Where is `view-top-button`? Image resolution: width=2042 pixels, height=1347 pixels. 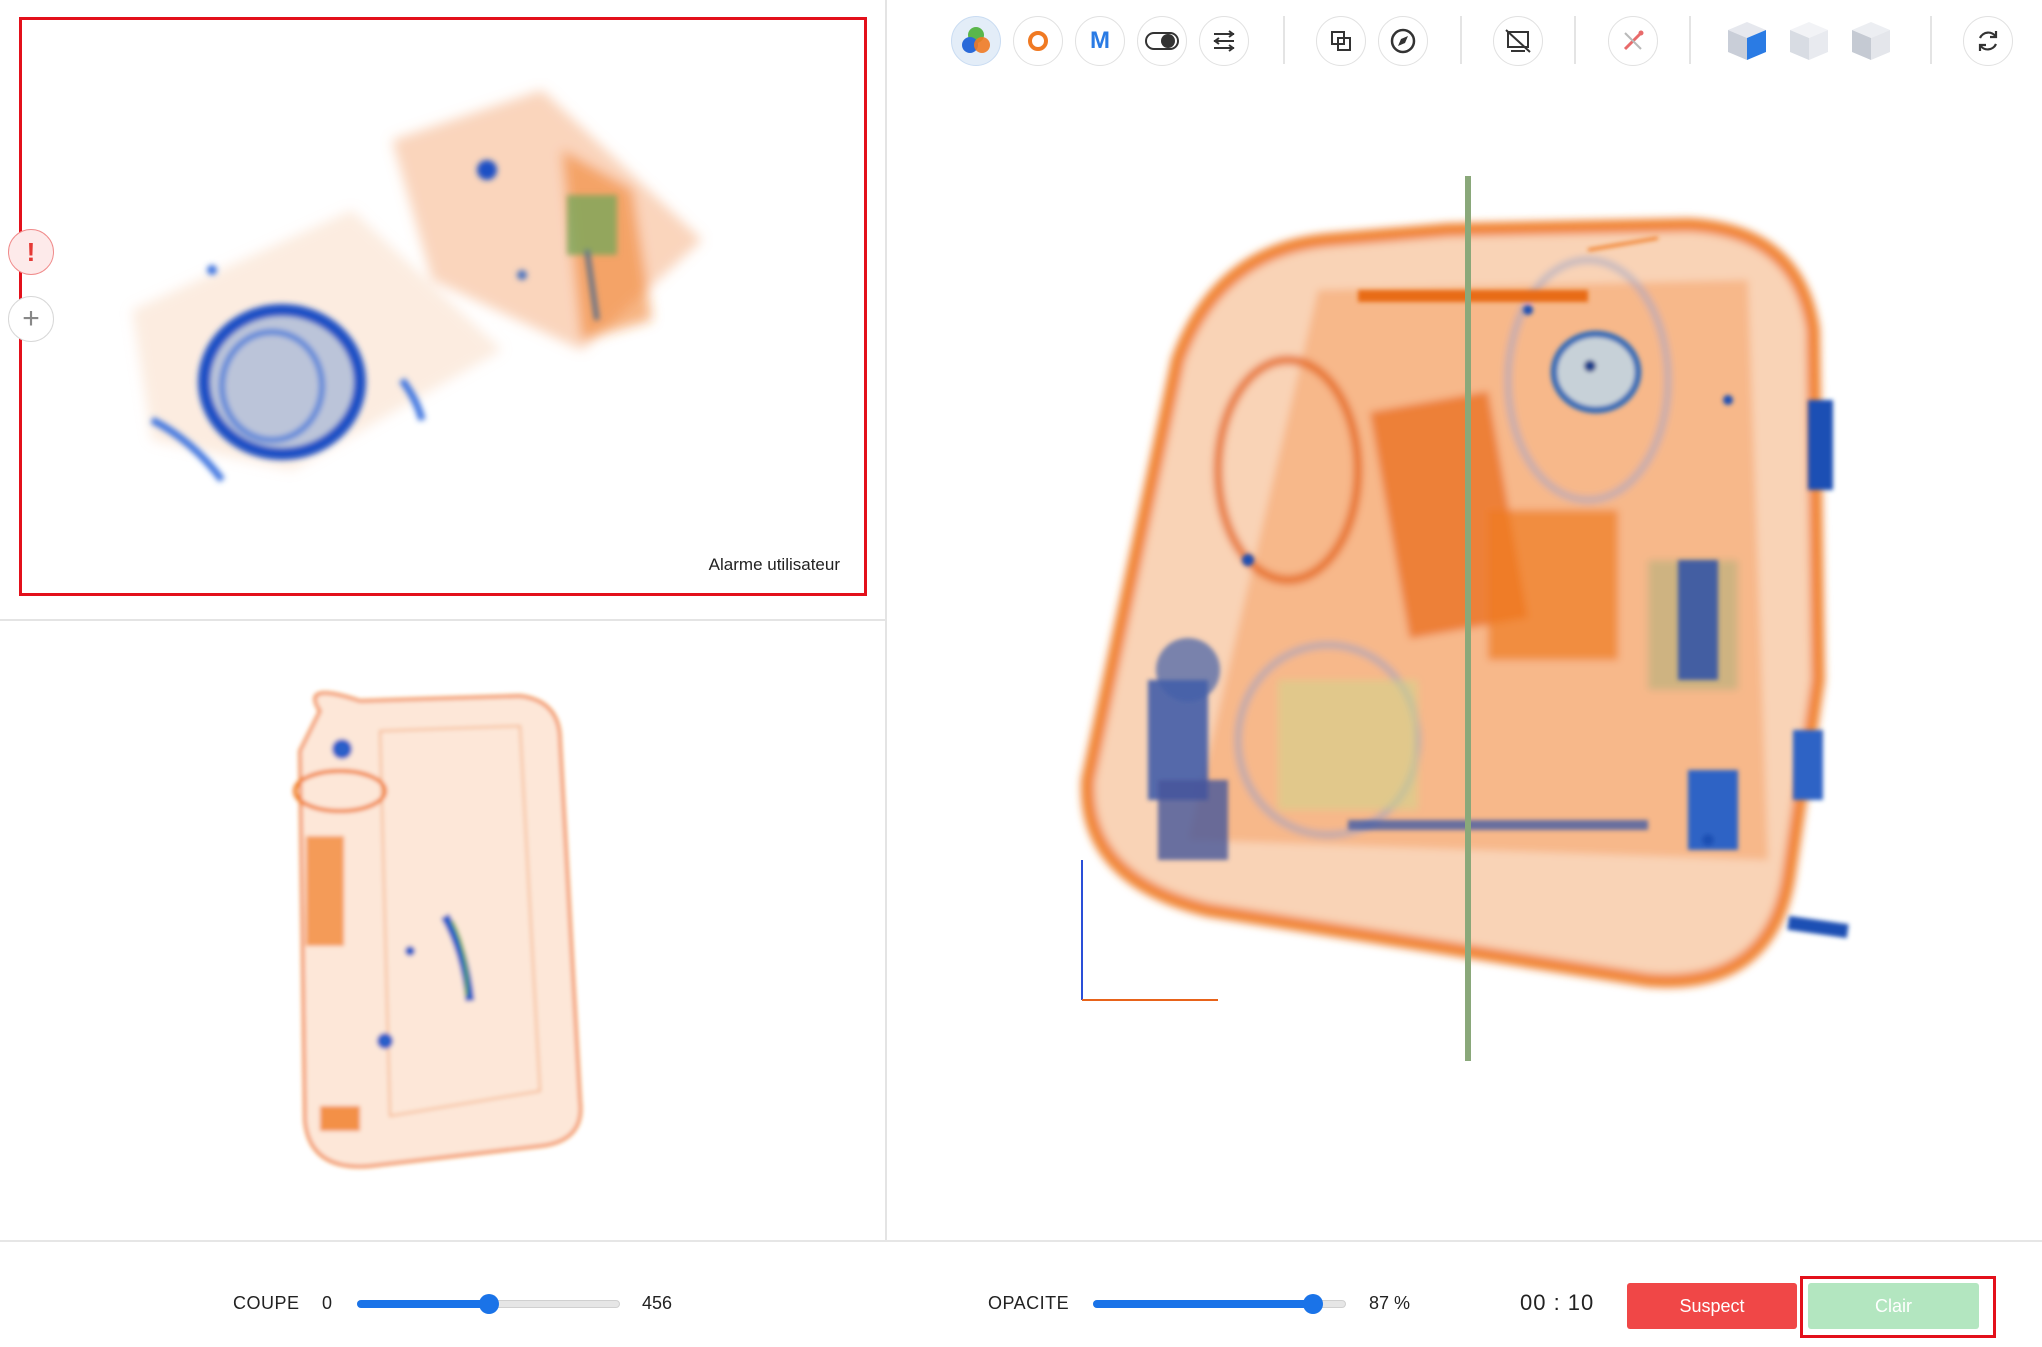
view-top-button is located at coordinates (1809, 41).